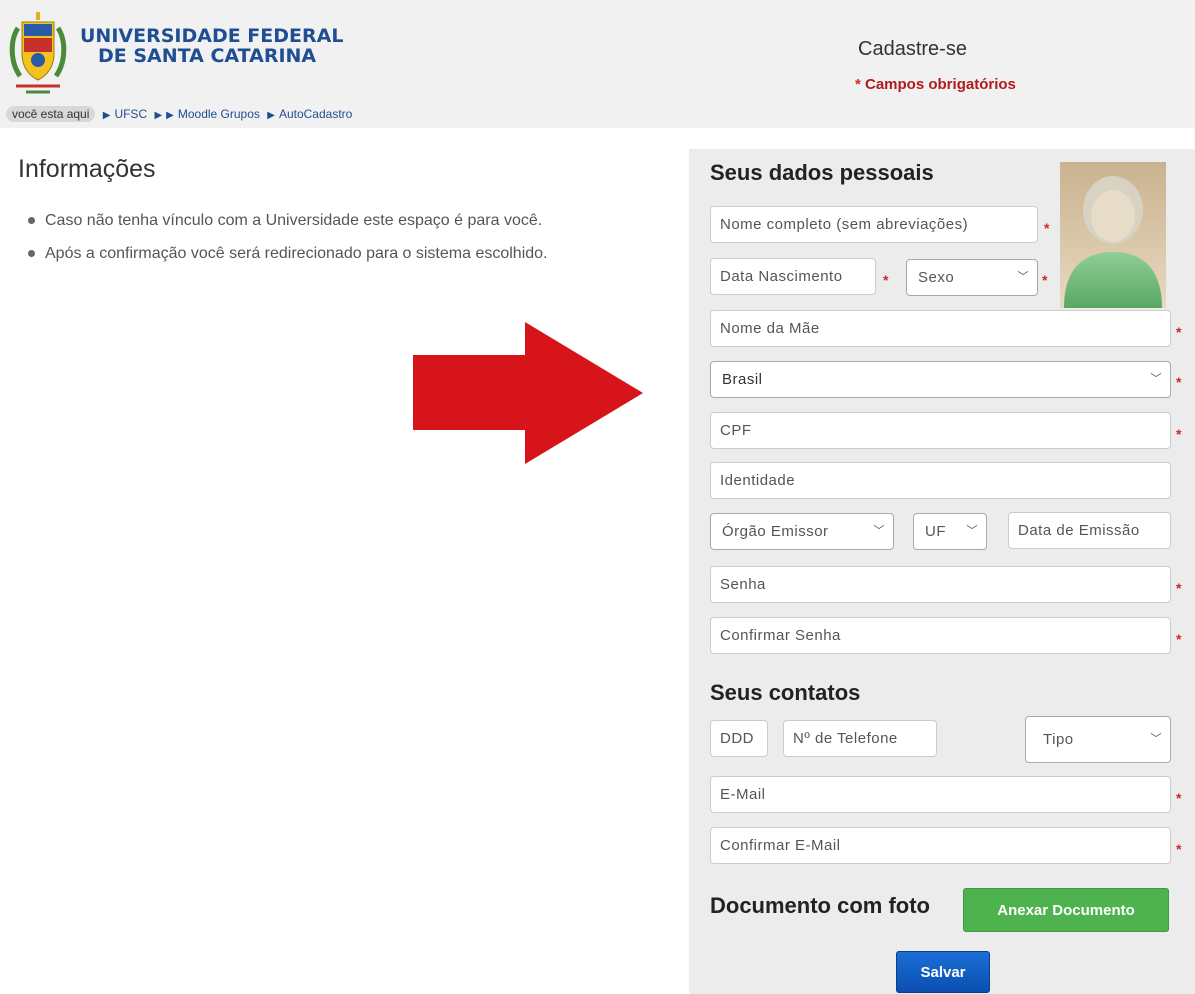  Describe the element at coordinates (940, 430) in the screenshot. I see `cpf-input` at that location.